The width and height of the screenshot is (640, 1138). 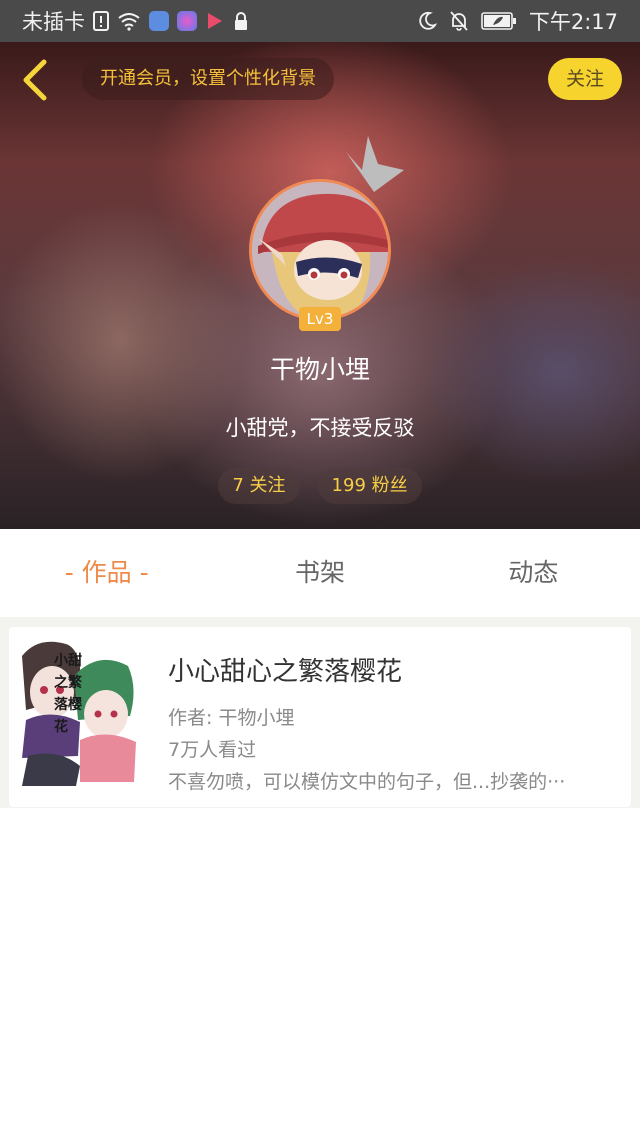 I want to click on avatar-image, so click(x=320, y=250).